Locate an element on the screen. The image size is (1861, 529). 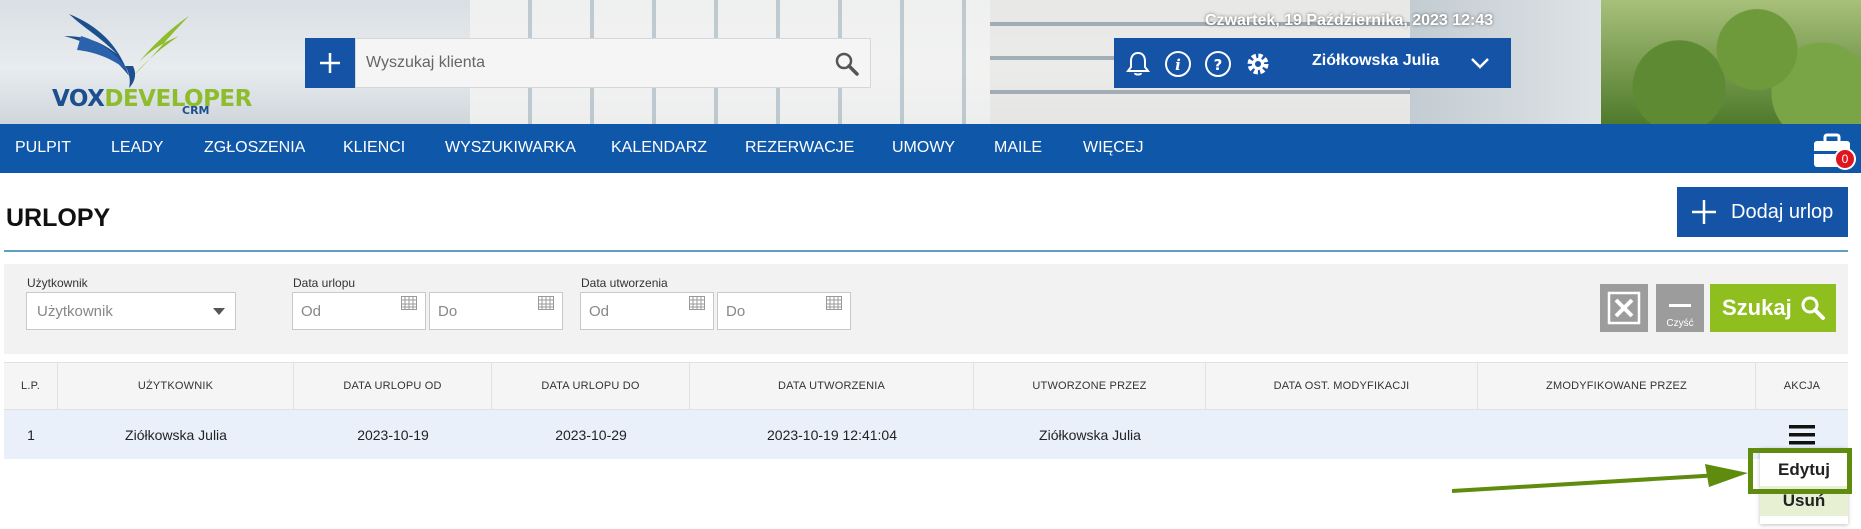
column-header: DATA URLOPU DO is located at coordinates (591, 386).